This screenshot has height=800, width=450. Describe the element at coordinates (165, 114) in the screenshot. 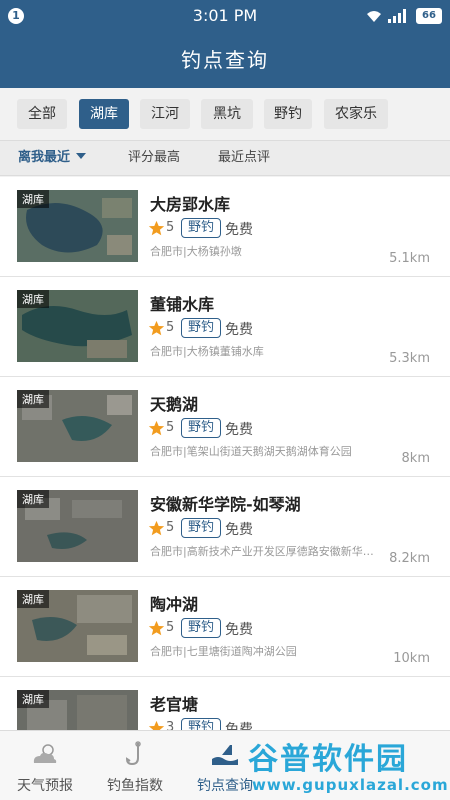

I see `filter-chip-river: 江河` at that location.